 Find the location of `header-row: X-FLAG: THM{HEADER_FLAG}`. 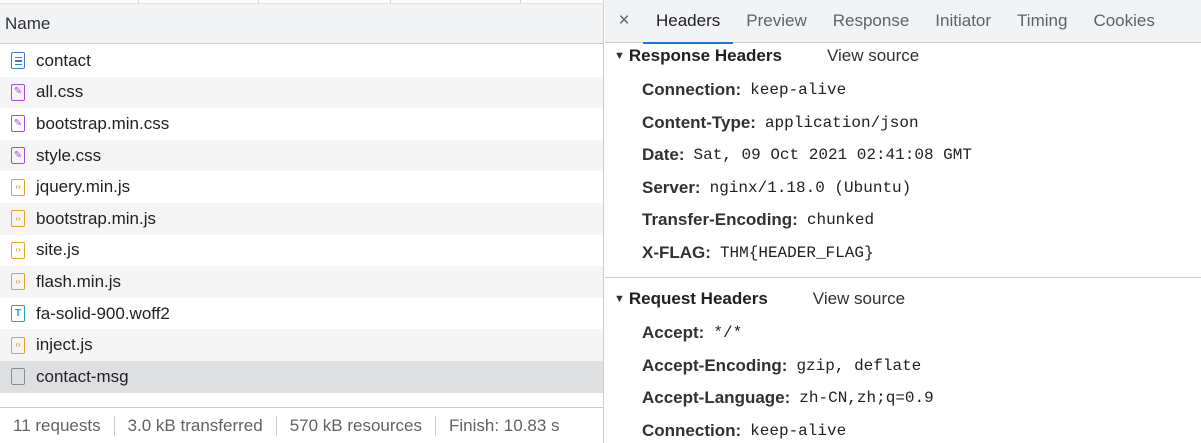

header-row: X-FLAG: THM{HEADER_FLAG} is located at coordinates (903, 253).